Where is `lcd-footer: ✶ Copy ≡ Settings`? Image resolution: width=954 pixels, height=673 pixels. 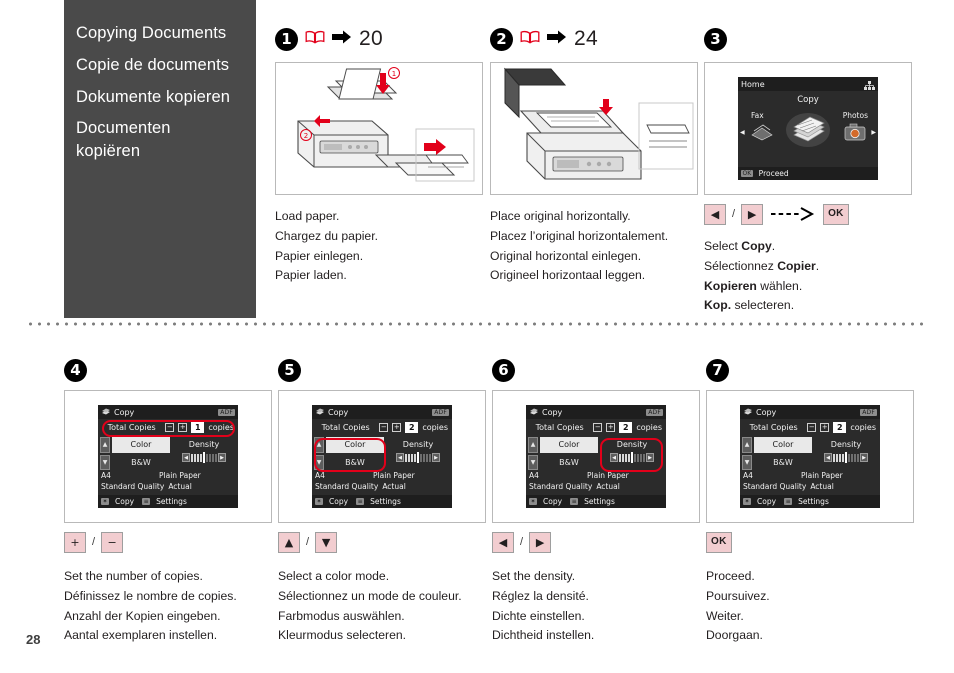 lcd-footer: ✶ Copy ≡ Settings is located at coordinates (382, 501).